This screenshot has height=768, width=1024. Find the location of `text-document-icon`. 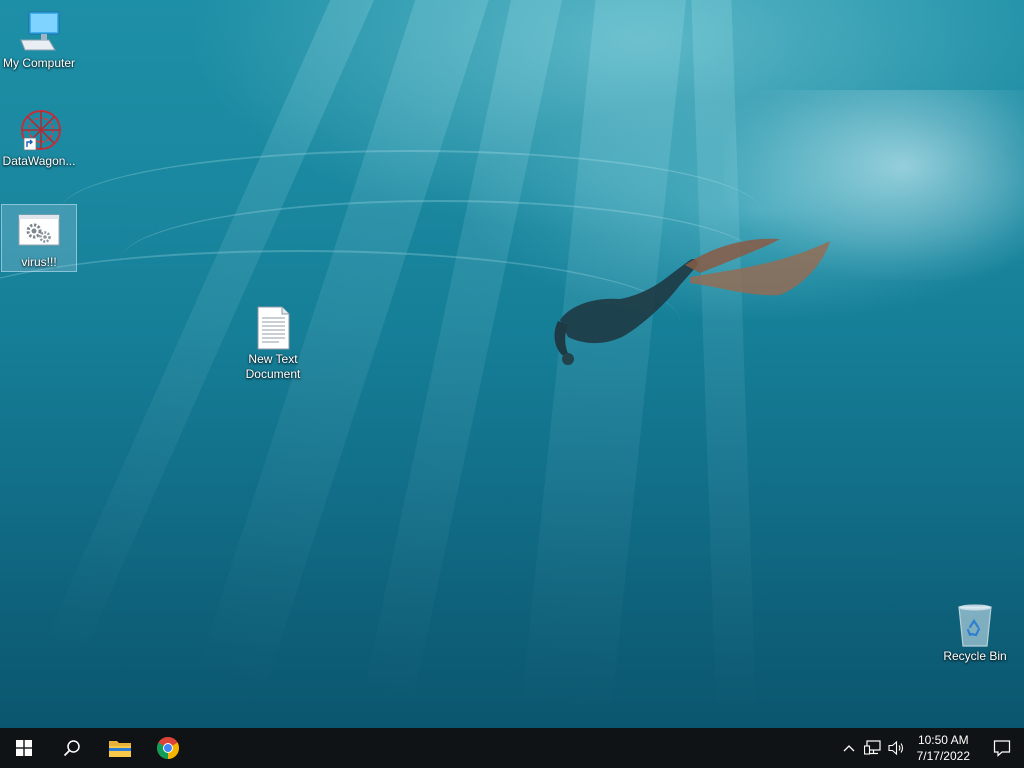

text-document-icon is located at coordinates (273, 328).